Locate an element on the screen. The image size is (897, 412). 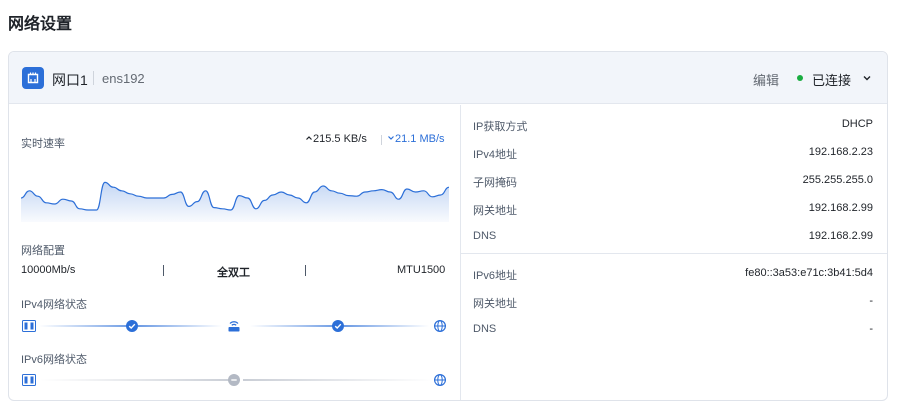
ipv4-address-value: 192.168.2.23 is located at coordinates (840, 152).